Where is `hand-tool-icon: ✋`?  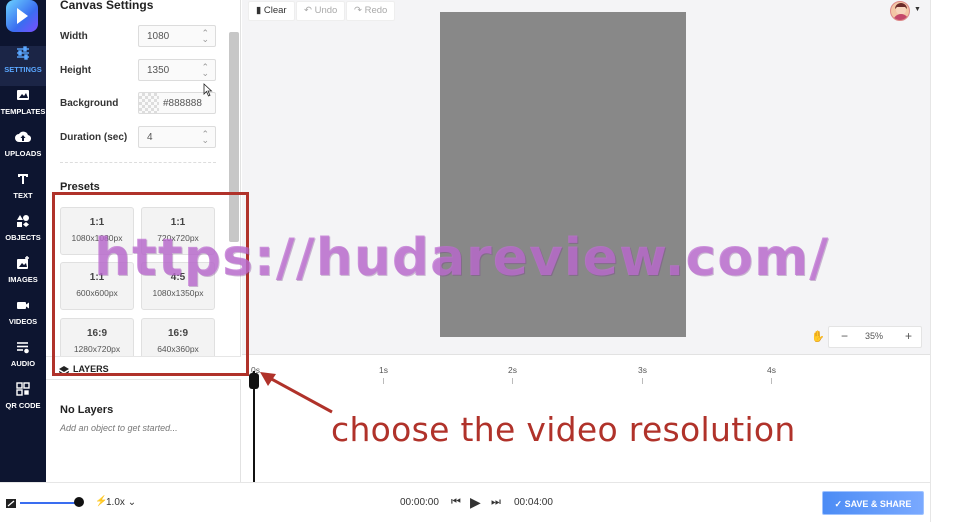 hand-tool-icon: ✋ is located at coordinates (818, 336).